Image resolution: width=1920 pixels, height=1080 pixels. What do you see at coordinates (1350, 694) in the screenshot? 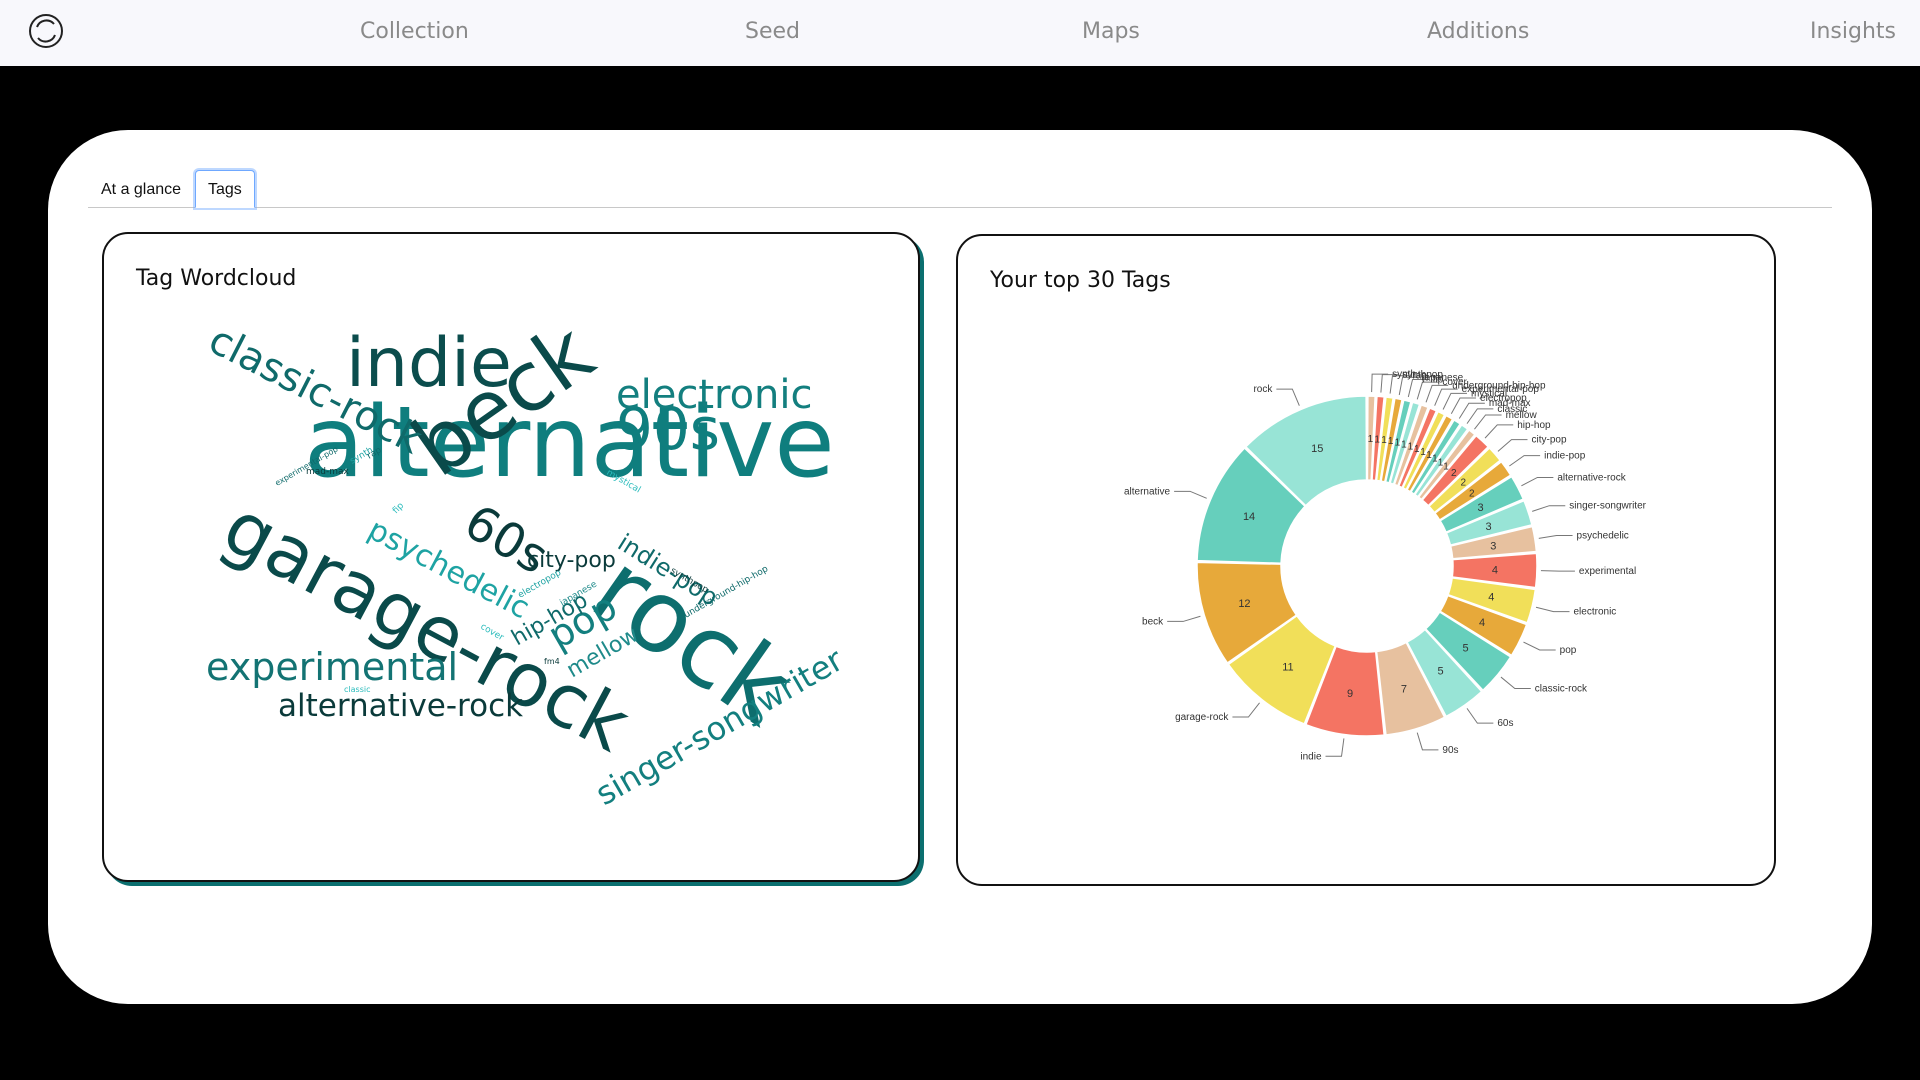
I see `slice-value-label: 9` at bounding box center [1350, 694].